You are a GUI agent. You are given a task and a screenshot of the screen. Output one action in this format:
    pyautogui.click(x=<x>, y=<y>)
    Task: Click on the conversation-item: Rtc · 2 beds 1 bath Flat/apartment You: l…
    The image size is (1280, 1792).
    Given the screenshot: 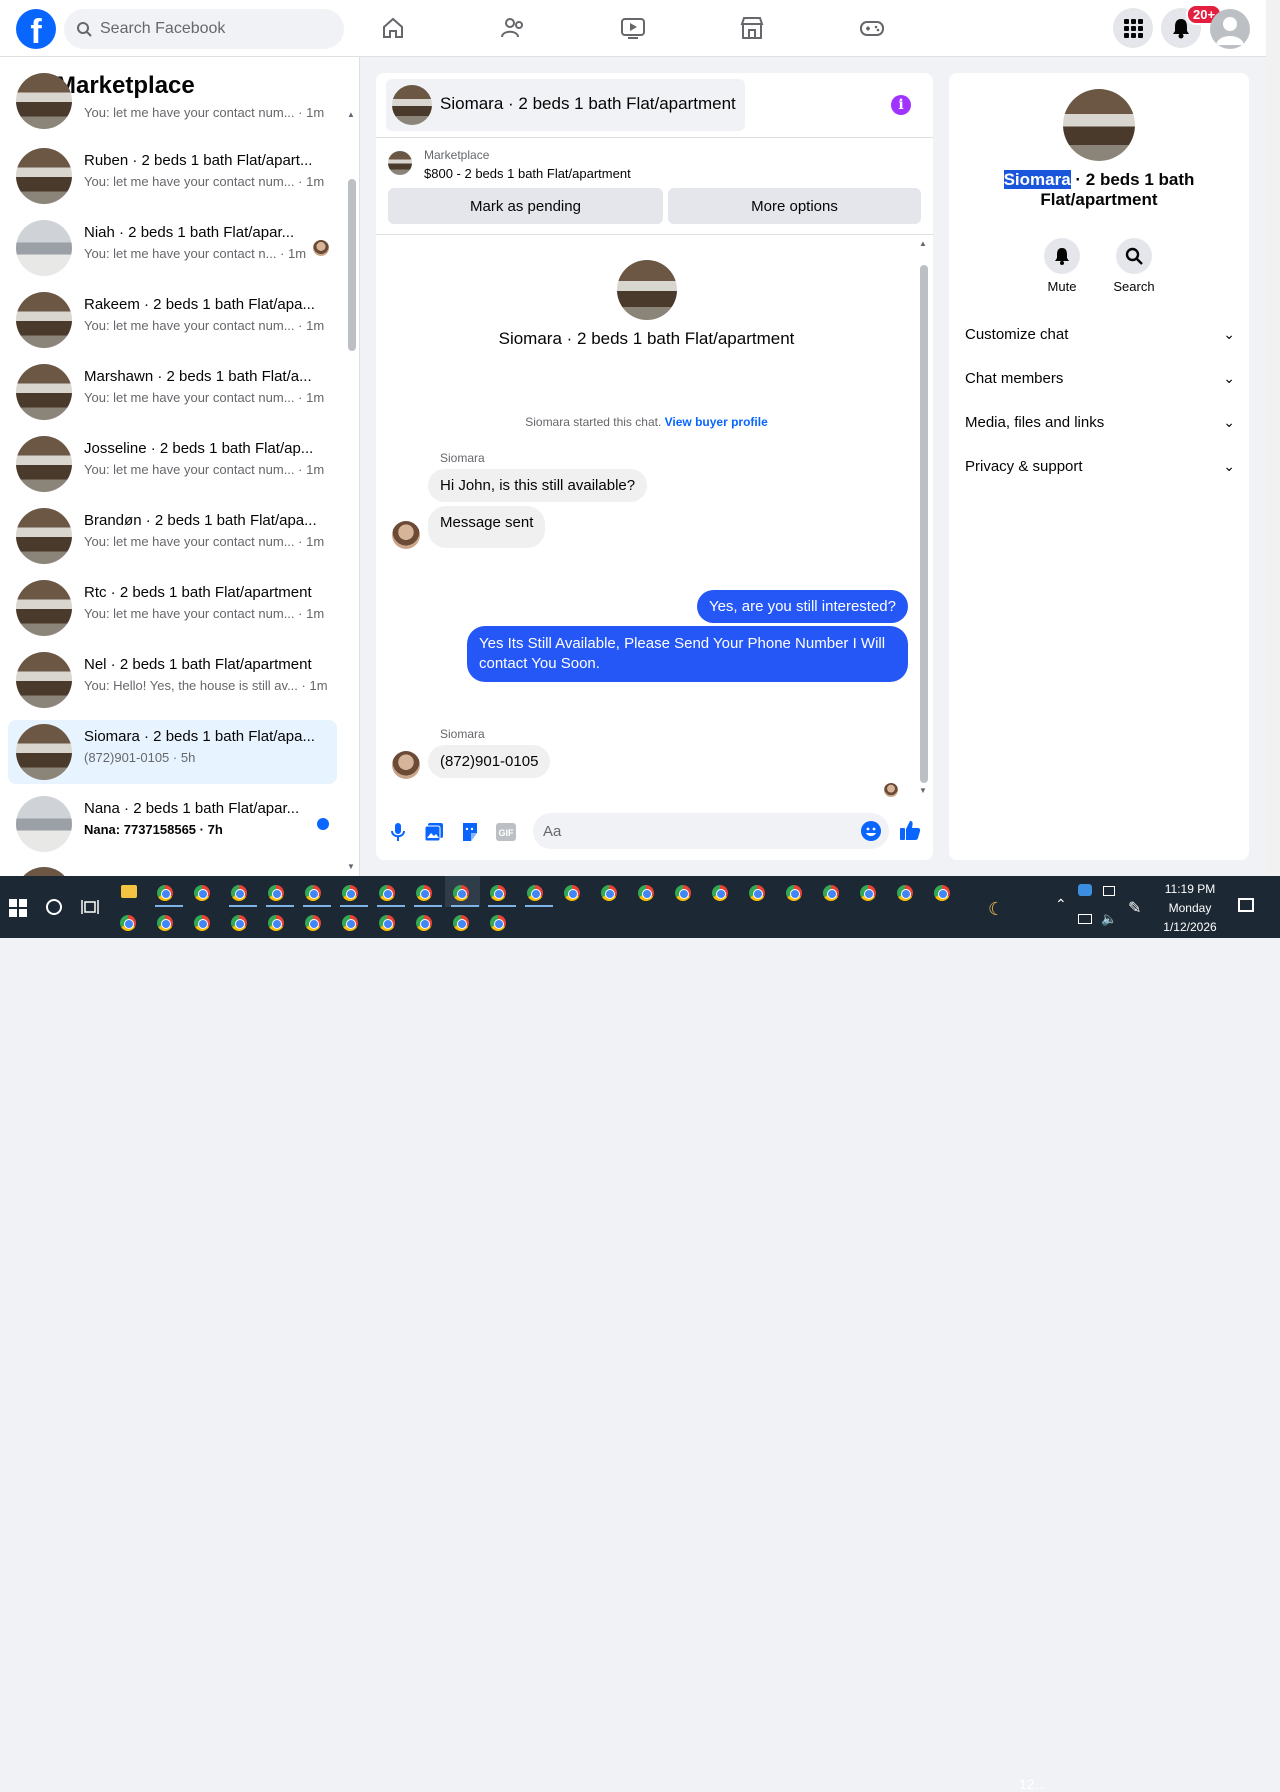 What is the action you would take?
    pyautogui.click(x=172, y=608)
    